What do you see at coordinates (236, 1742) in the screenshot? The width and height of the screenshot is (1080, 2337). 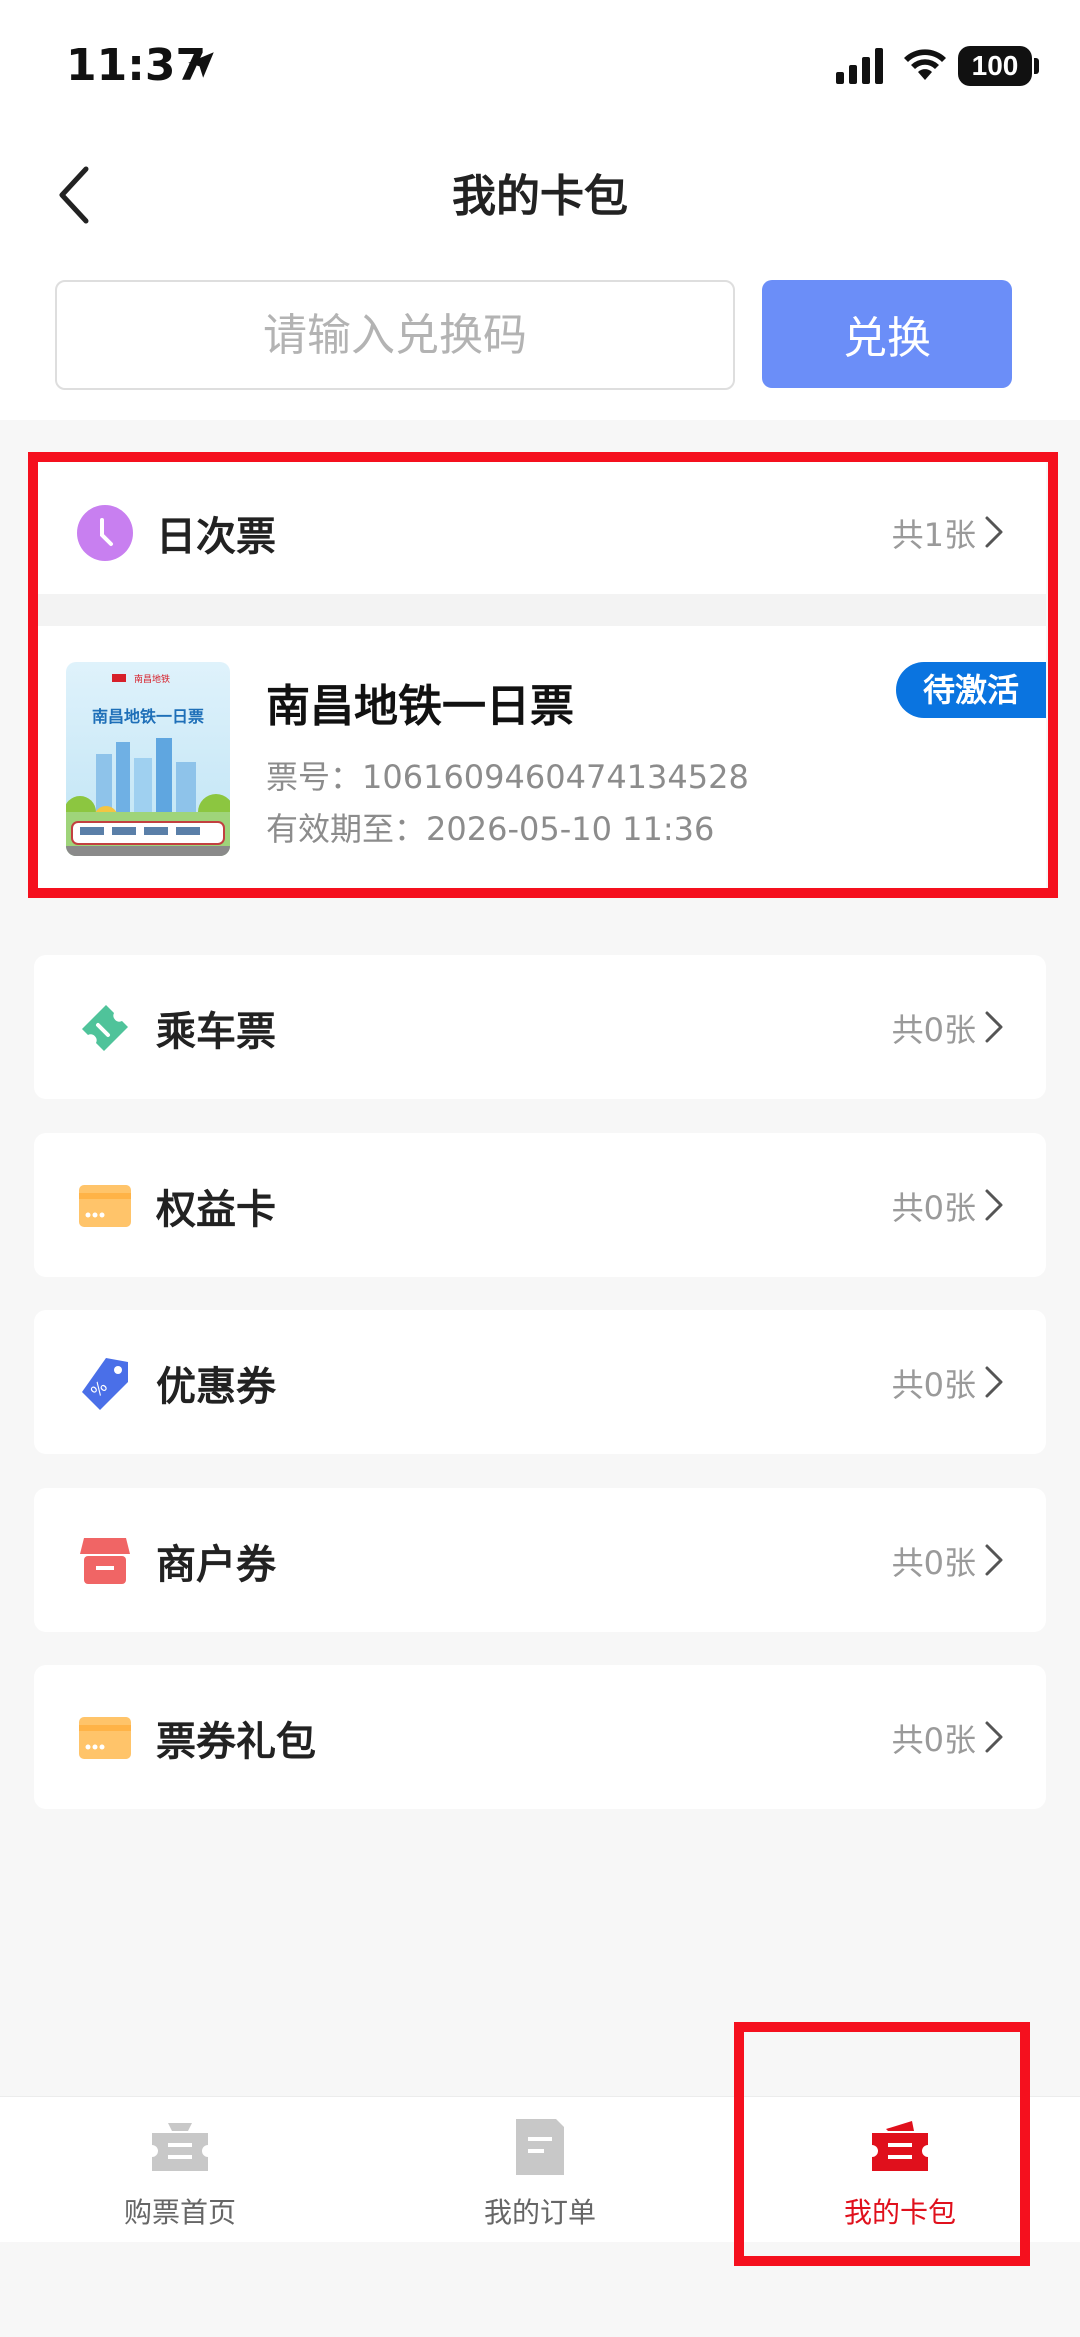 I see `section-title: 票券礼包` at bounding box center [236, 1742].